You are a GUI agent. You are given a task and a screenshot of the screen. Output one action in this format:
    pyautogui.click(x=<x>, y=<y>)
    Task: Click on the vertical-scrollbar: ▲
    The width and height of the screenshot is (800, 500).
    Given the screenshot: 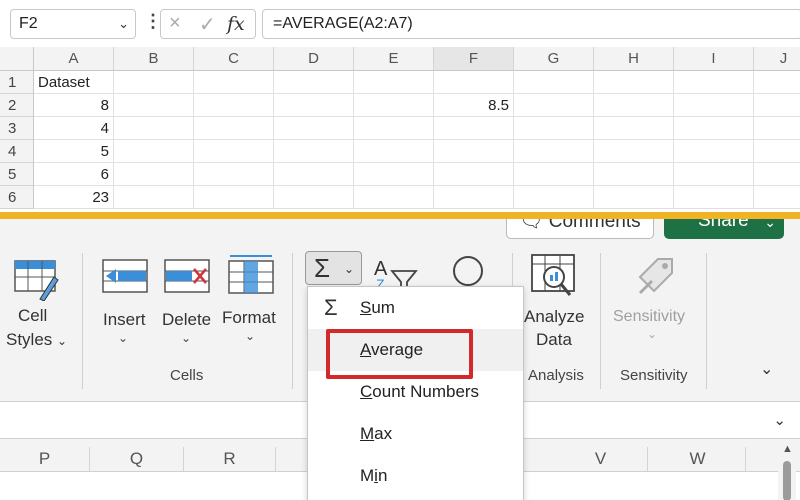 What is the action you would take?
    pyautogui.click(x=787, y=470)
    